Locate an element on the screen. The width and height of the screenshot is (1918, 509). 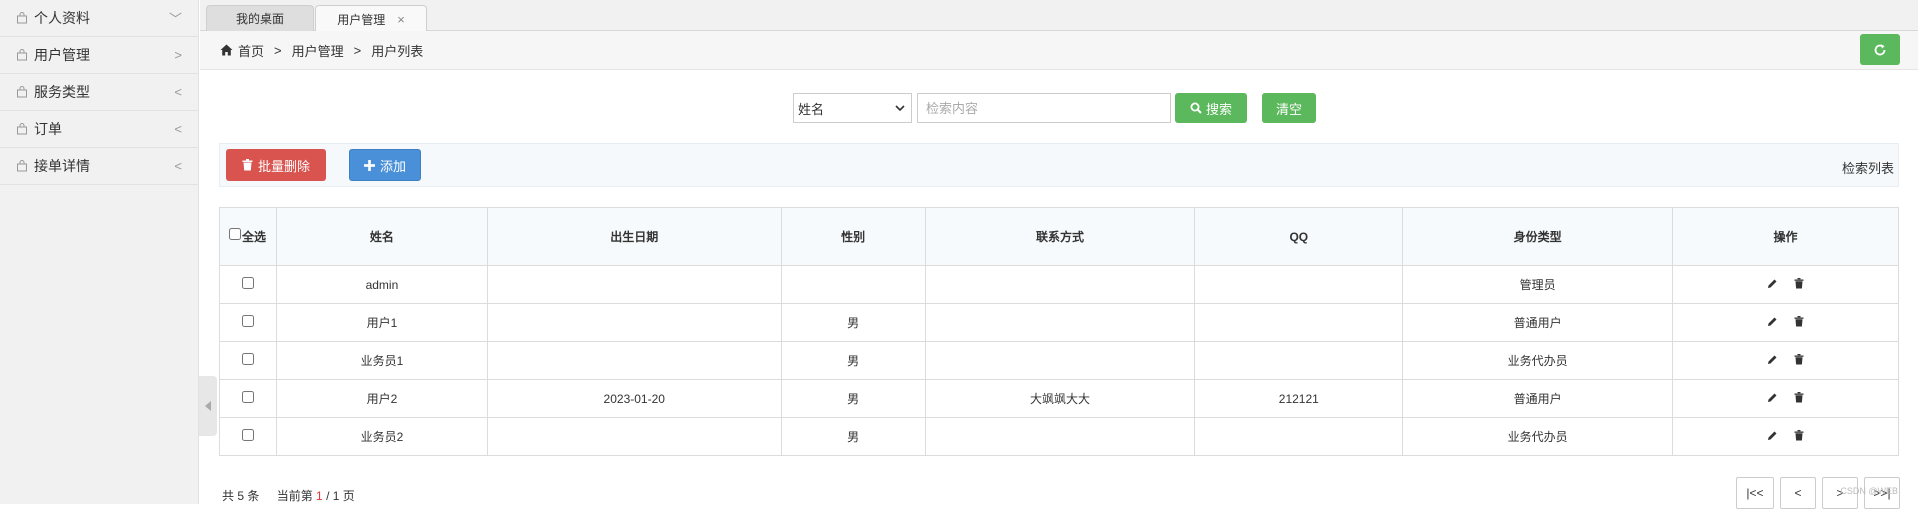
add-button: 添加 is located at coordinates (385, 165).